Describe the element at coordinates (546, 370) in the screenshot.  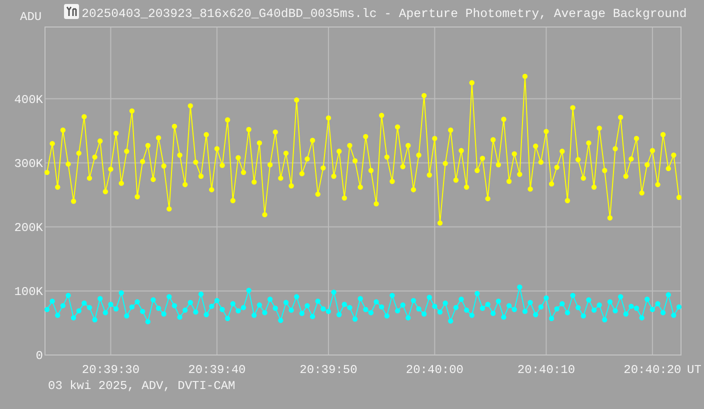
I see `x-tick-label: 20:40:10` at that location.